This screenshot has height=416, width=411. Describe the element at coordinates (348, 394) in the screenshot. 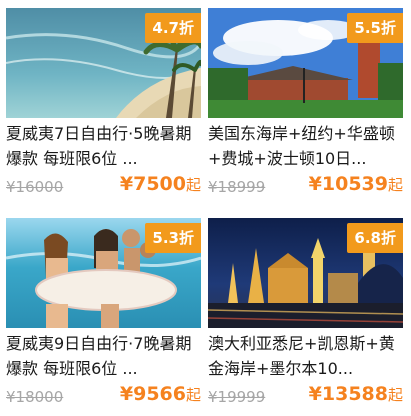

I see `sale-price-value: ¥13588` at that location.